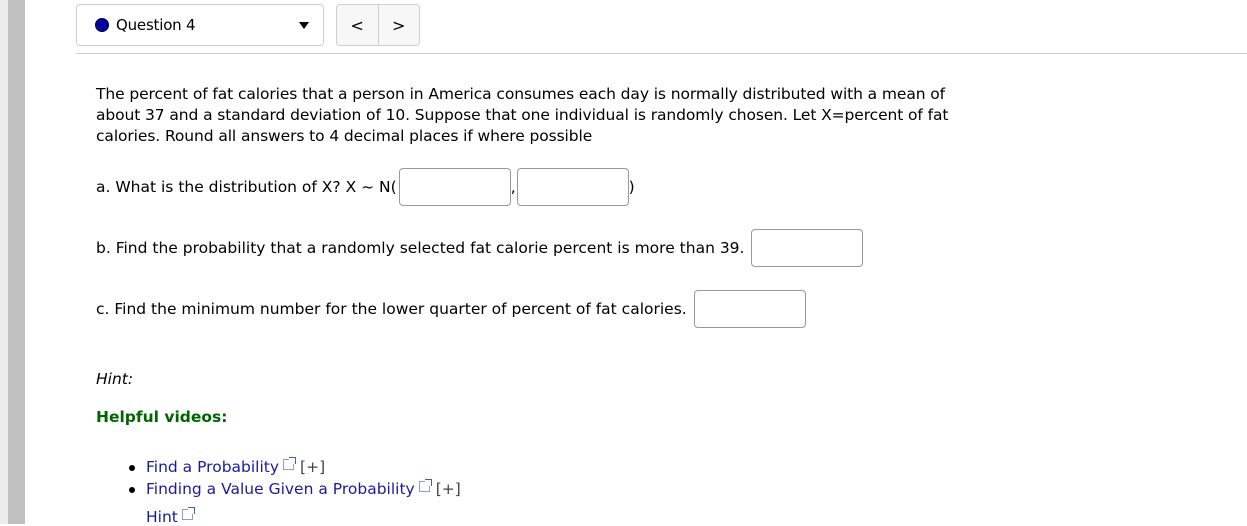 This screenshot has height=526, width=1247. I want to click on mean-input, so click(454, 187).